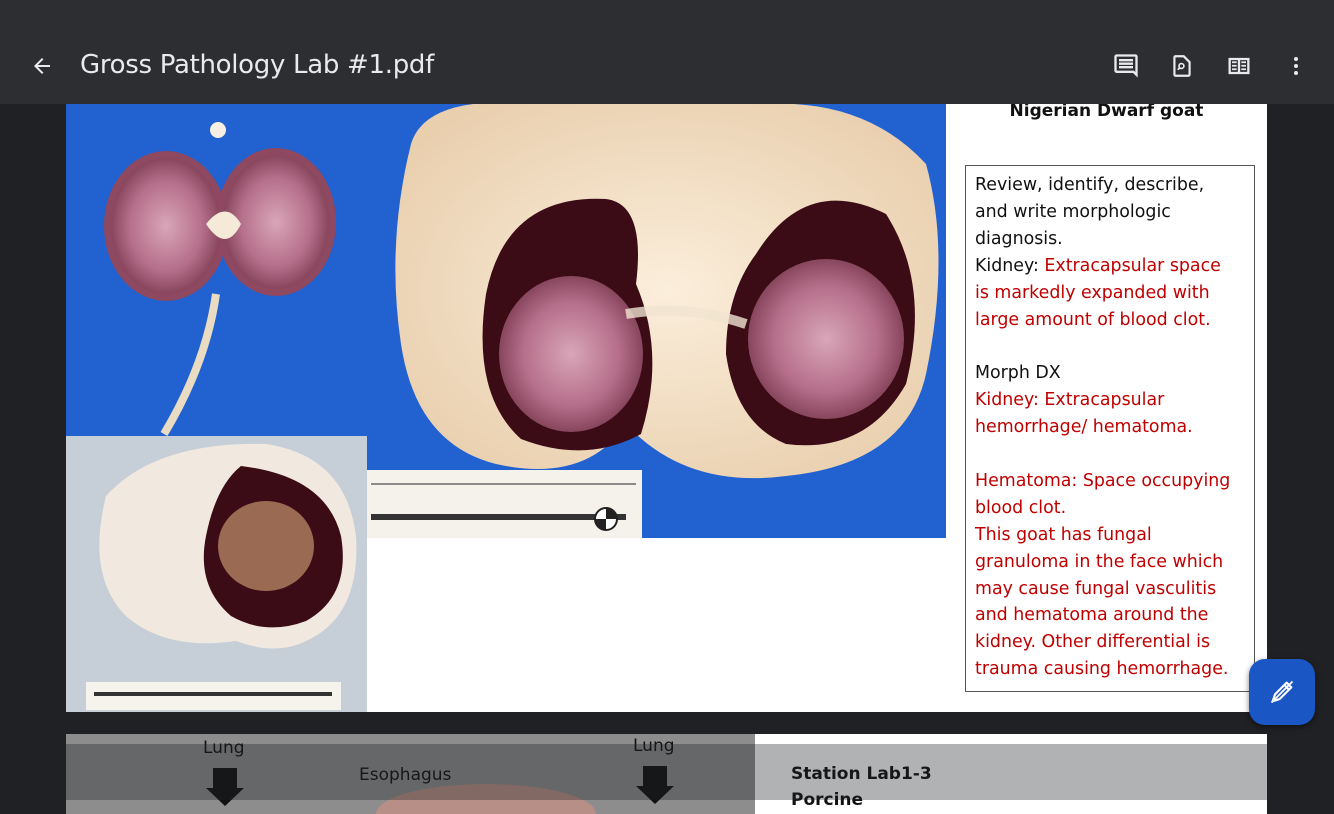  Describe the element at coordinates (1084, 427) in the screenshot. I see `note-line: hemorrhage/ hematoma.` at that location.